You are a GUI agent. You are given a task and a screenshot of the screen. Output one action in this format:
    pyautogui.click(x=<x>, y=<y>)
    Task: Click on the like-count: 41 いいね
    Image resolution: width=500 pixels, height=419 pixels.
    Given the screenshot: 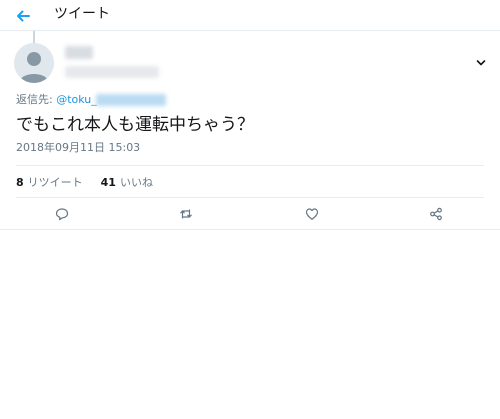 What is the action you would take?
    pyautogui.click(x=127, y=183)
    